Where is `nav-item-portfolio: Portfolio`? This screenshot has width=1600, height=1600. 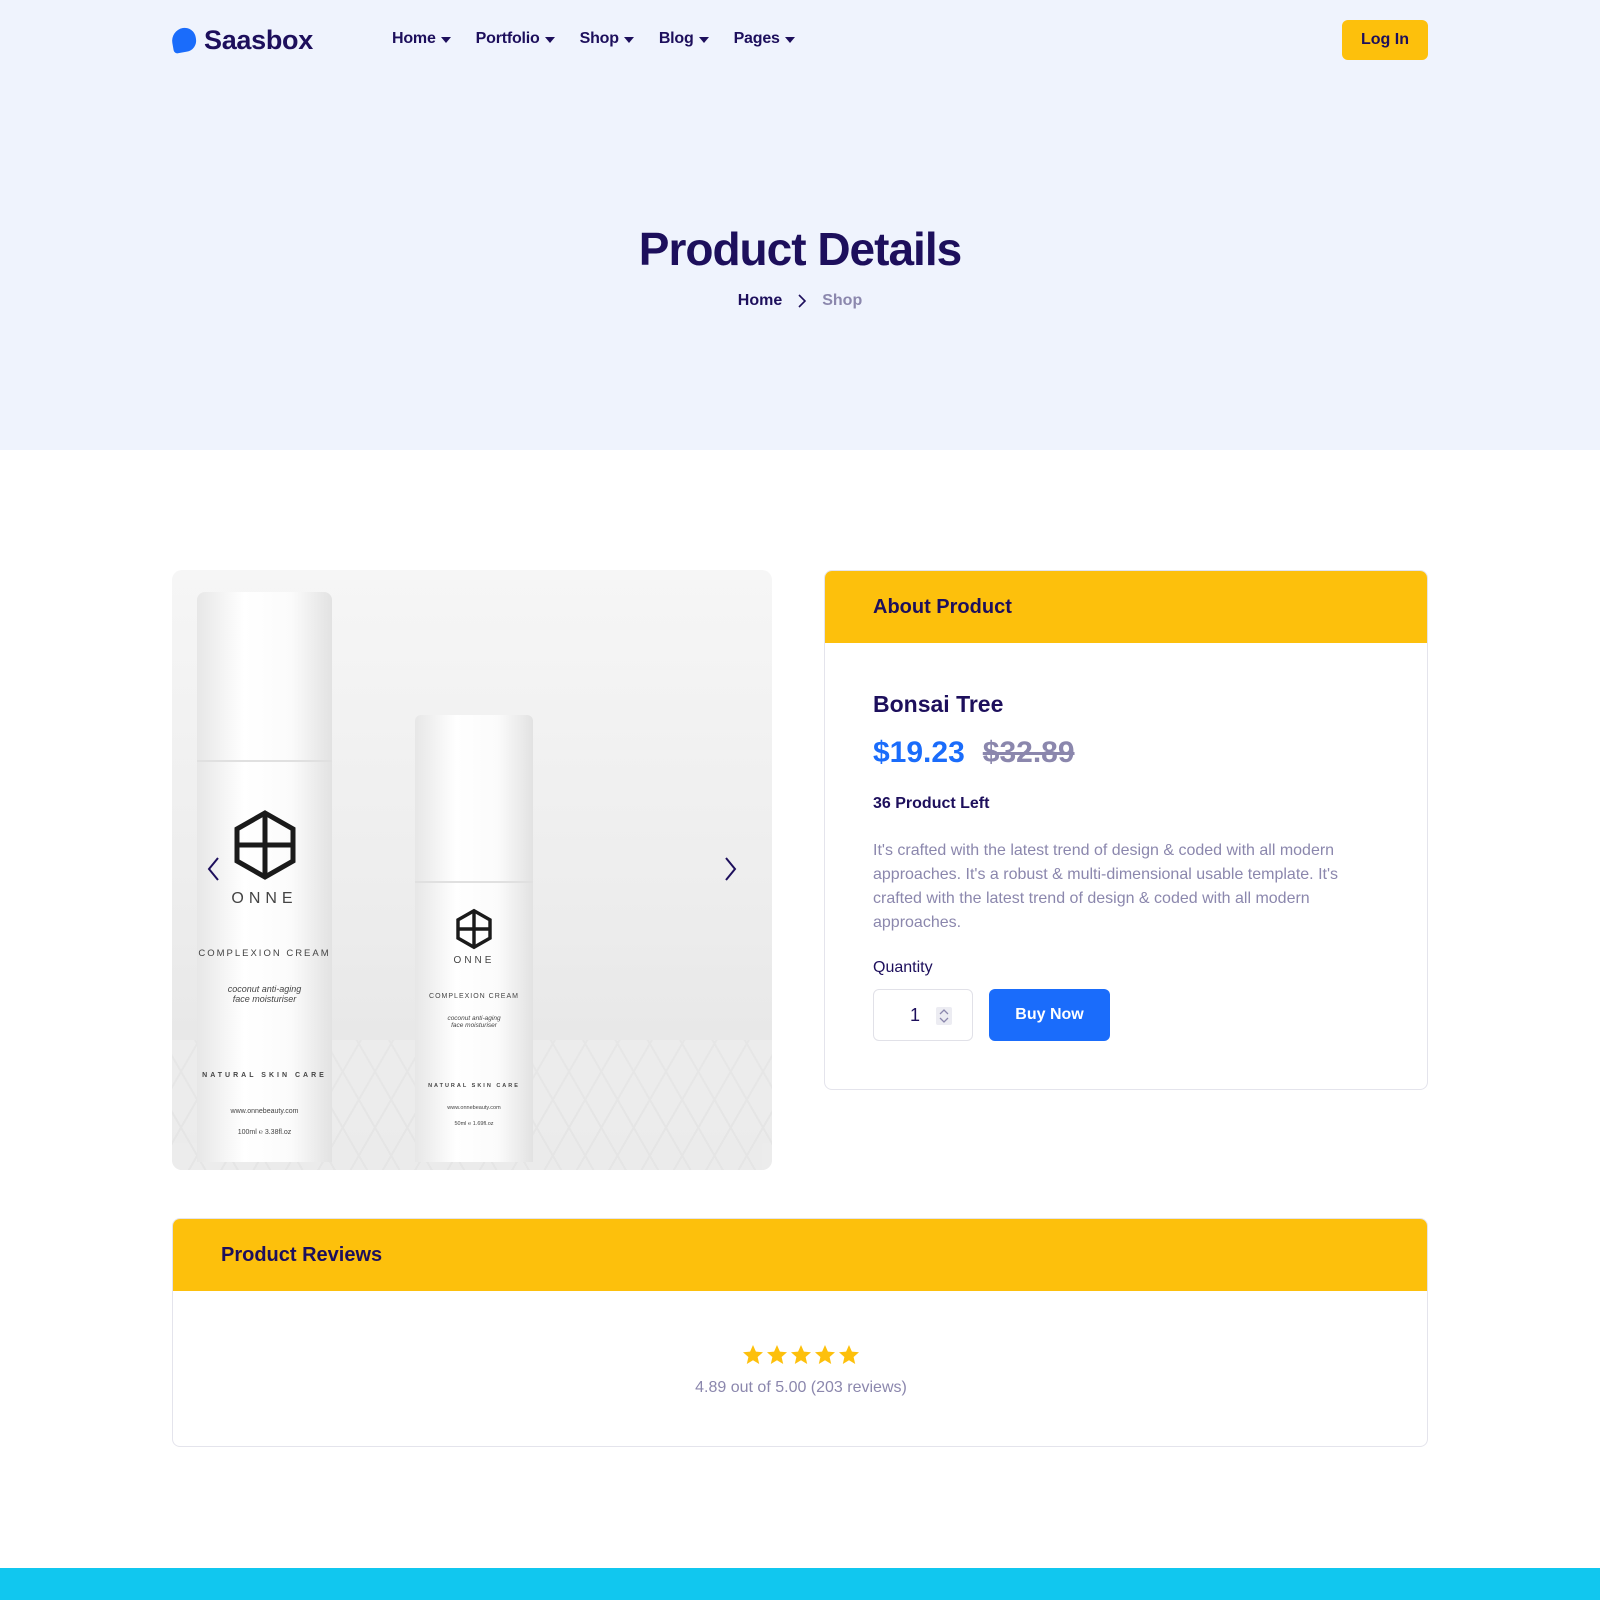 nav-item-portfolio: Portfolio is located at coordinates (515, 39).